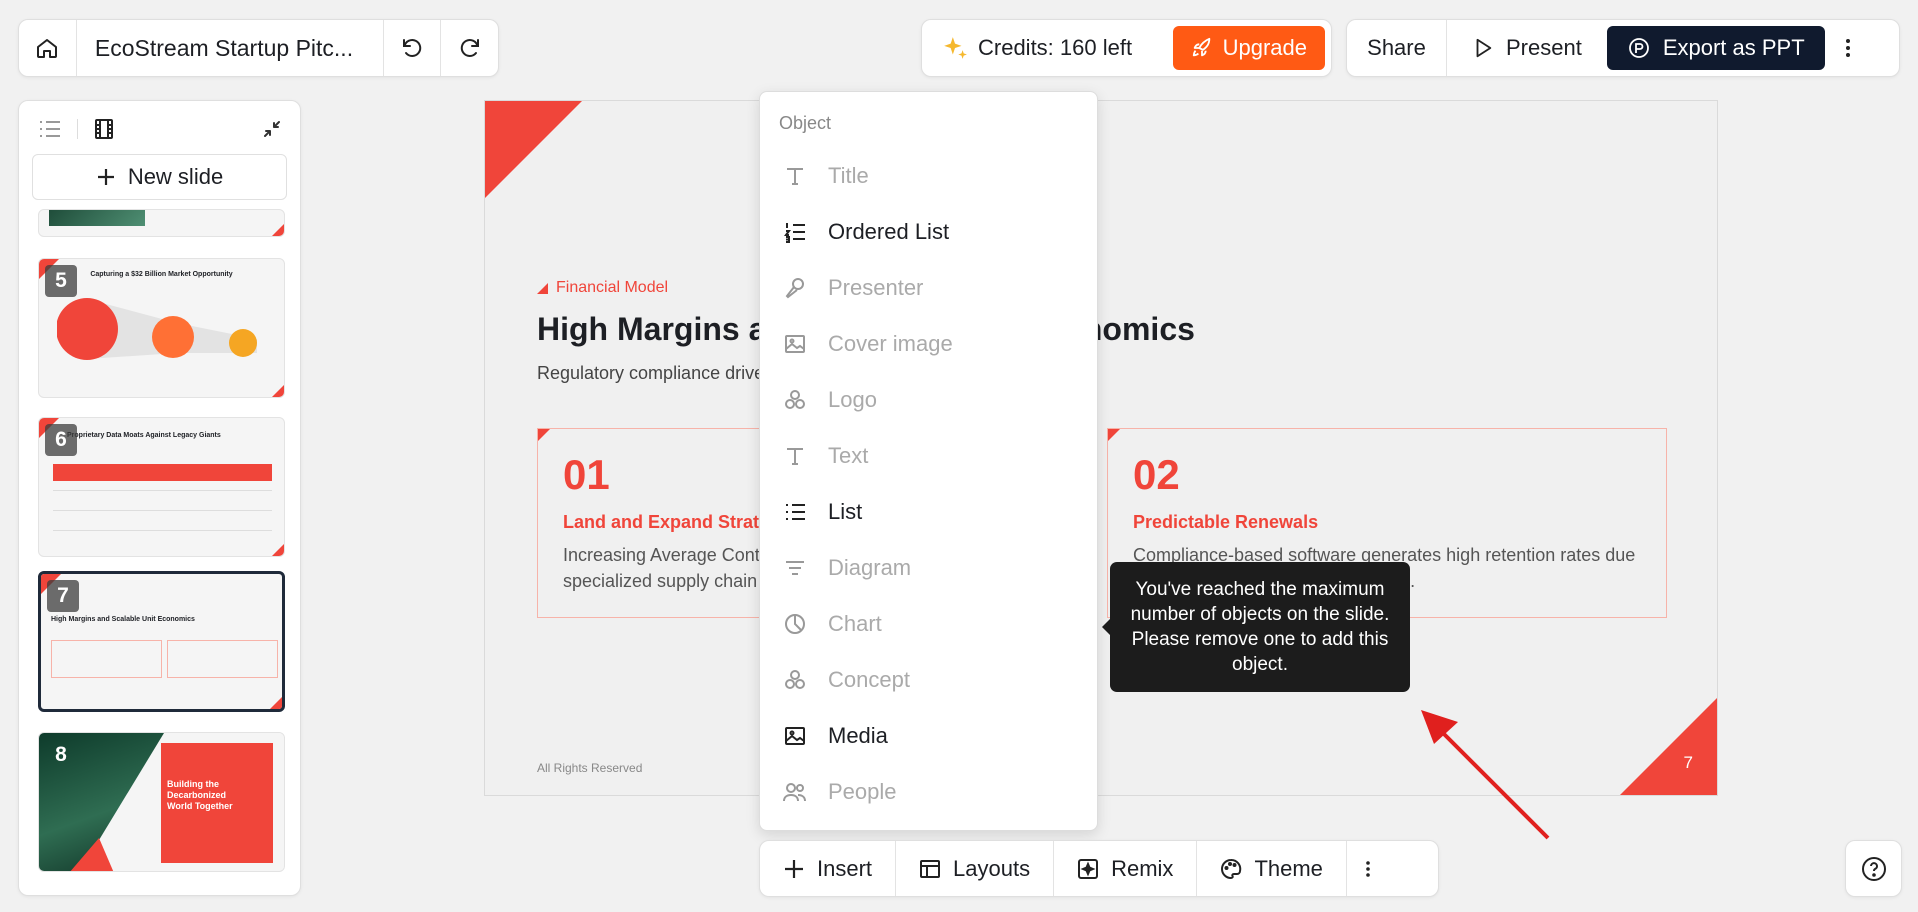  I want to click on insert-label: Insert, so click(845, 868).